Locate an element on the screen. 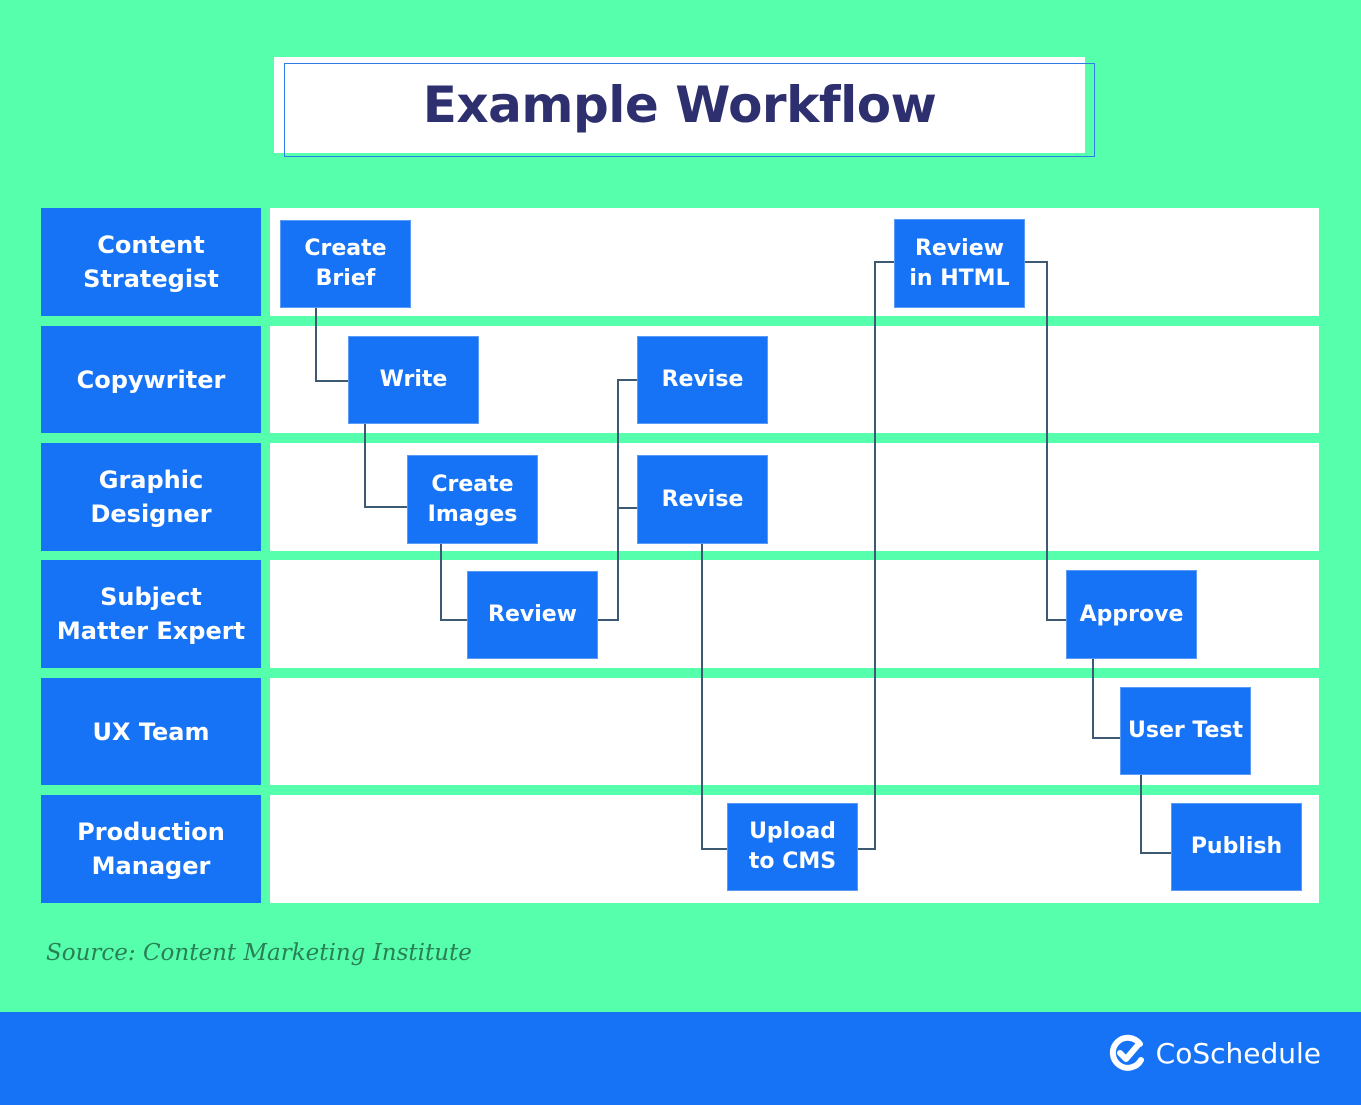 Image resolution: width=1361 pixels, height=1105 pixels. node-review-in-html: Review in HTML is located at coordinates (959, 263).